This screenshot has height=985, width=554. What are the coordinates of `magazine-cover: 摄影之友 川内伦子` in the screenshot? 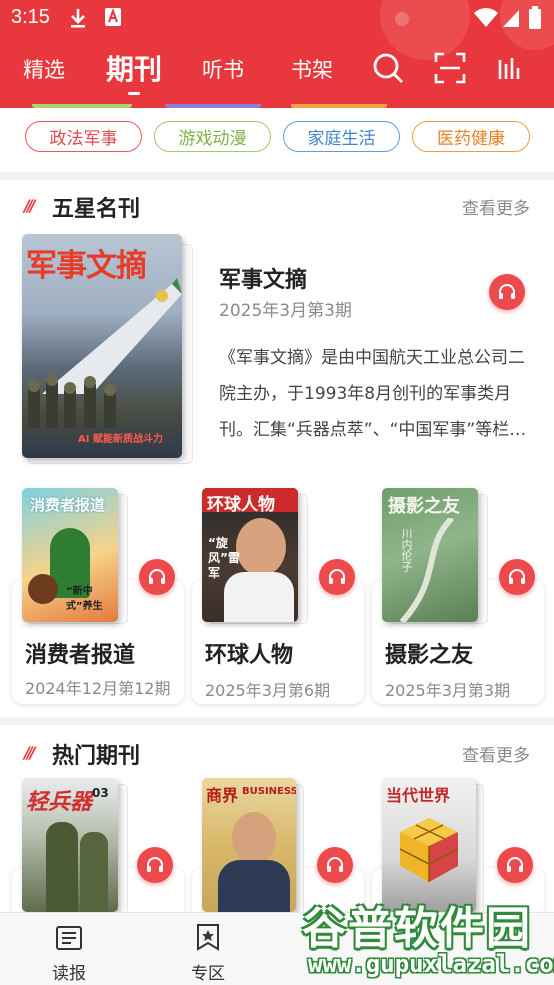 It's located at (430, 555).